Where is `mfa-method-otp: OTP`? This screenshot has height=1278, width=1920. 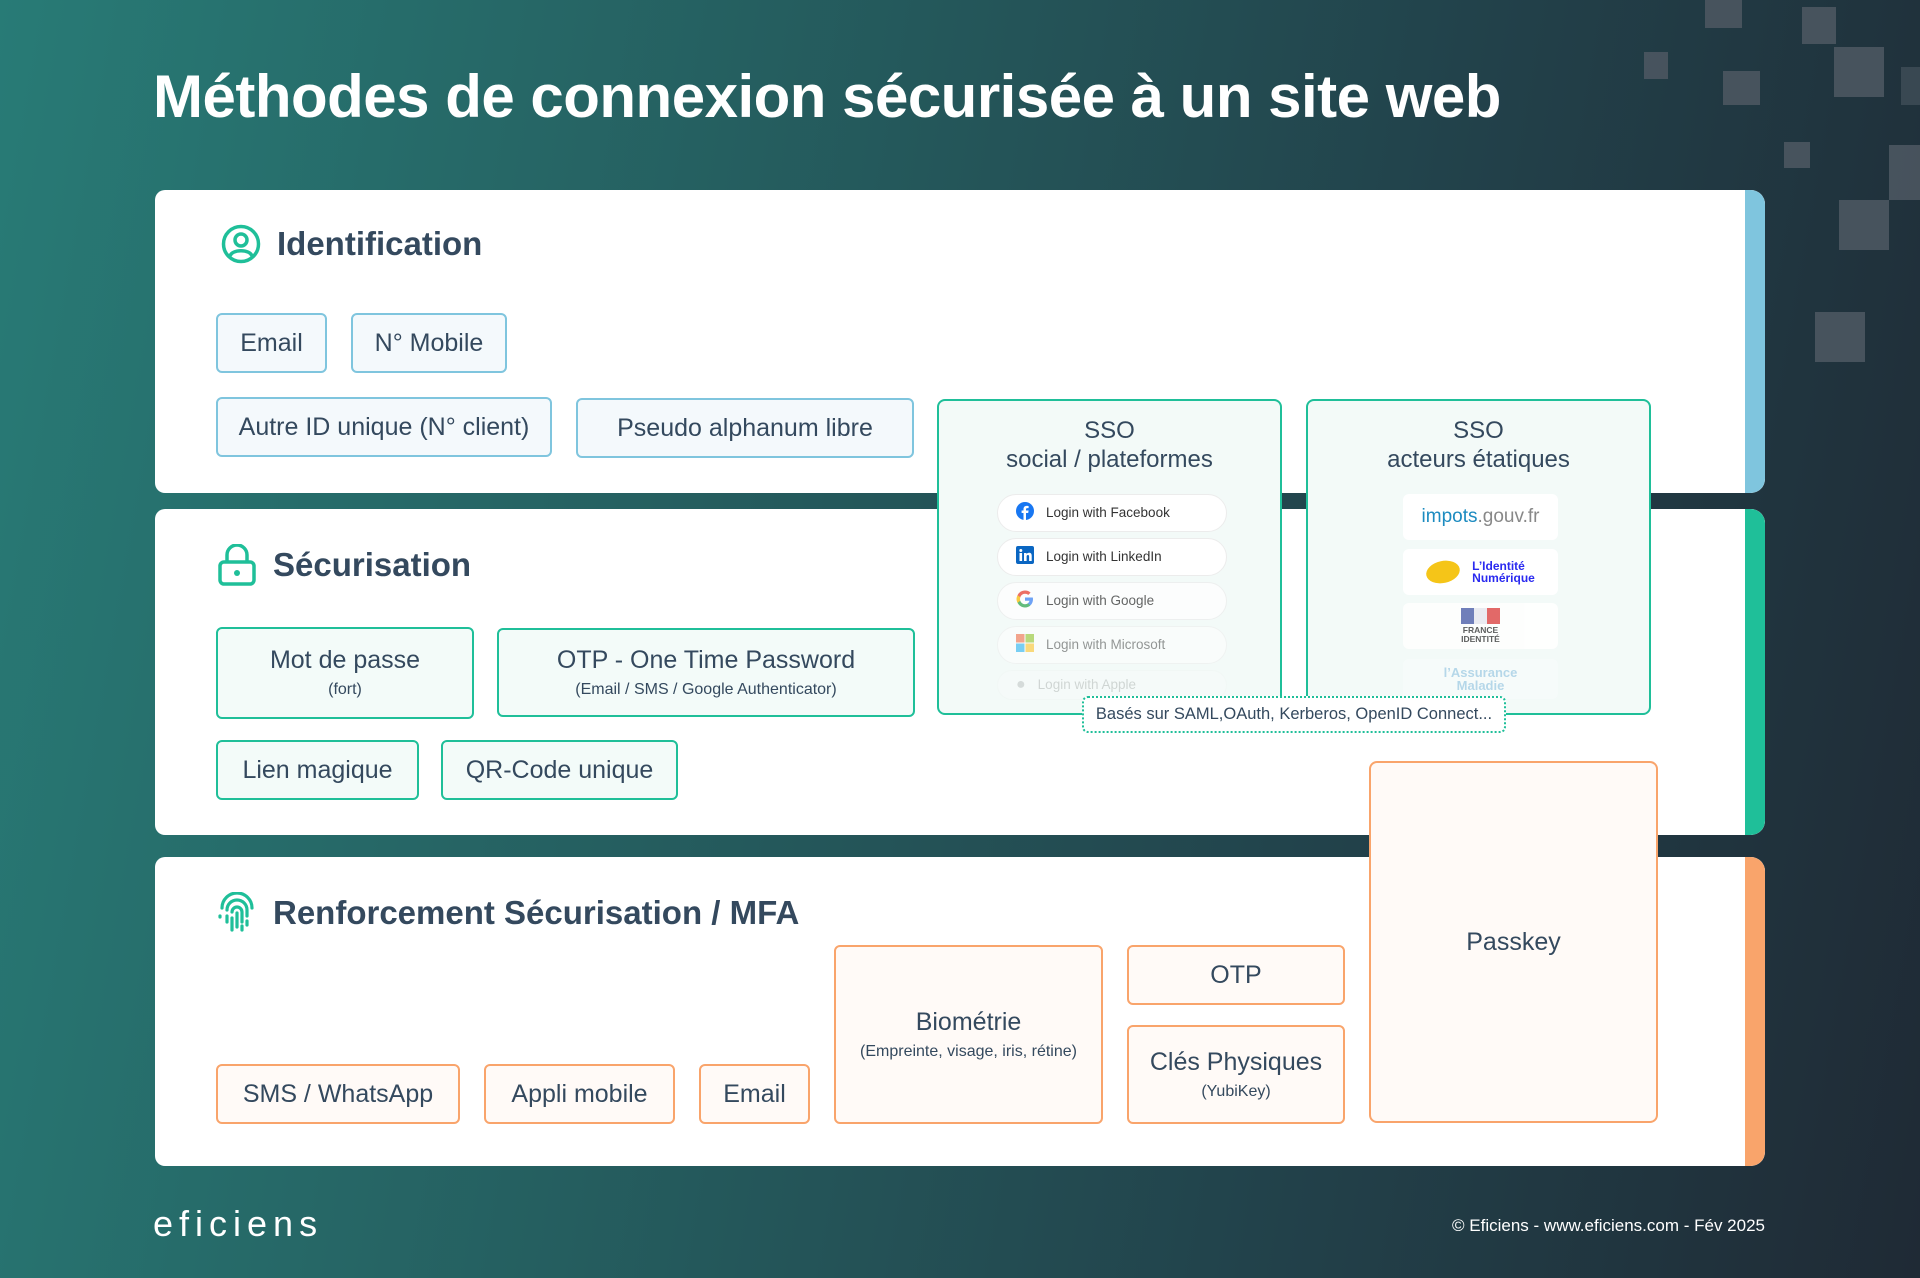
mfa-method-otp: OTP is located at coordinates (1236, 975).